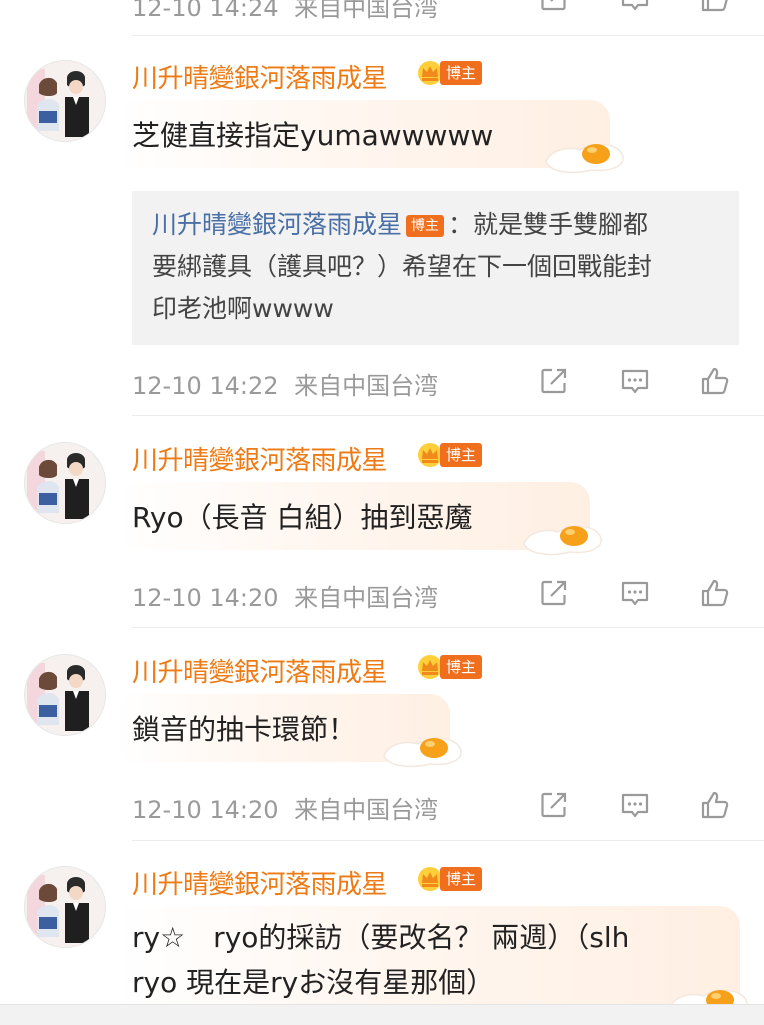 This screenshot has width=764, height=1025. I want to click on comment-text: Ryo（長音 白組）抽到惡魔, so click(302, 517).